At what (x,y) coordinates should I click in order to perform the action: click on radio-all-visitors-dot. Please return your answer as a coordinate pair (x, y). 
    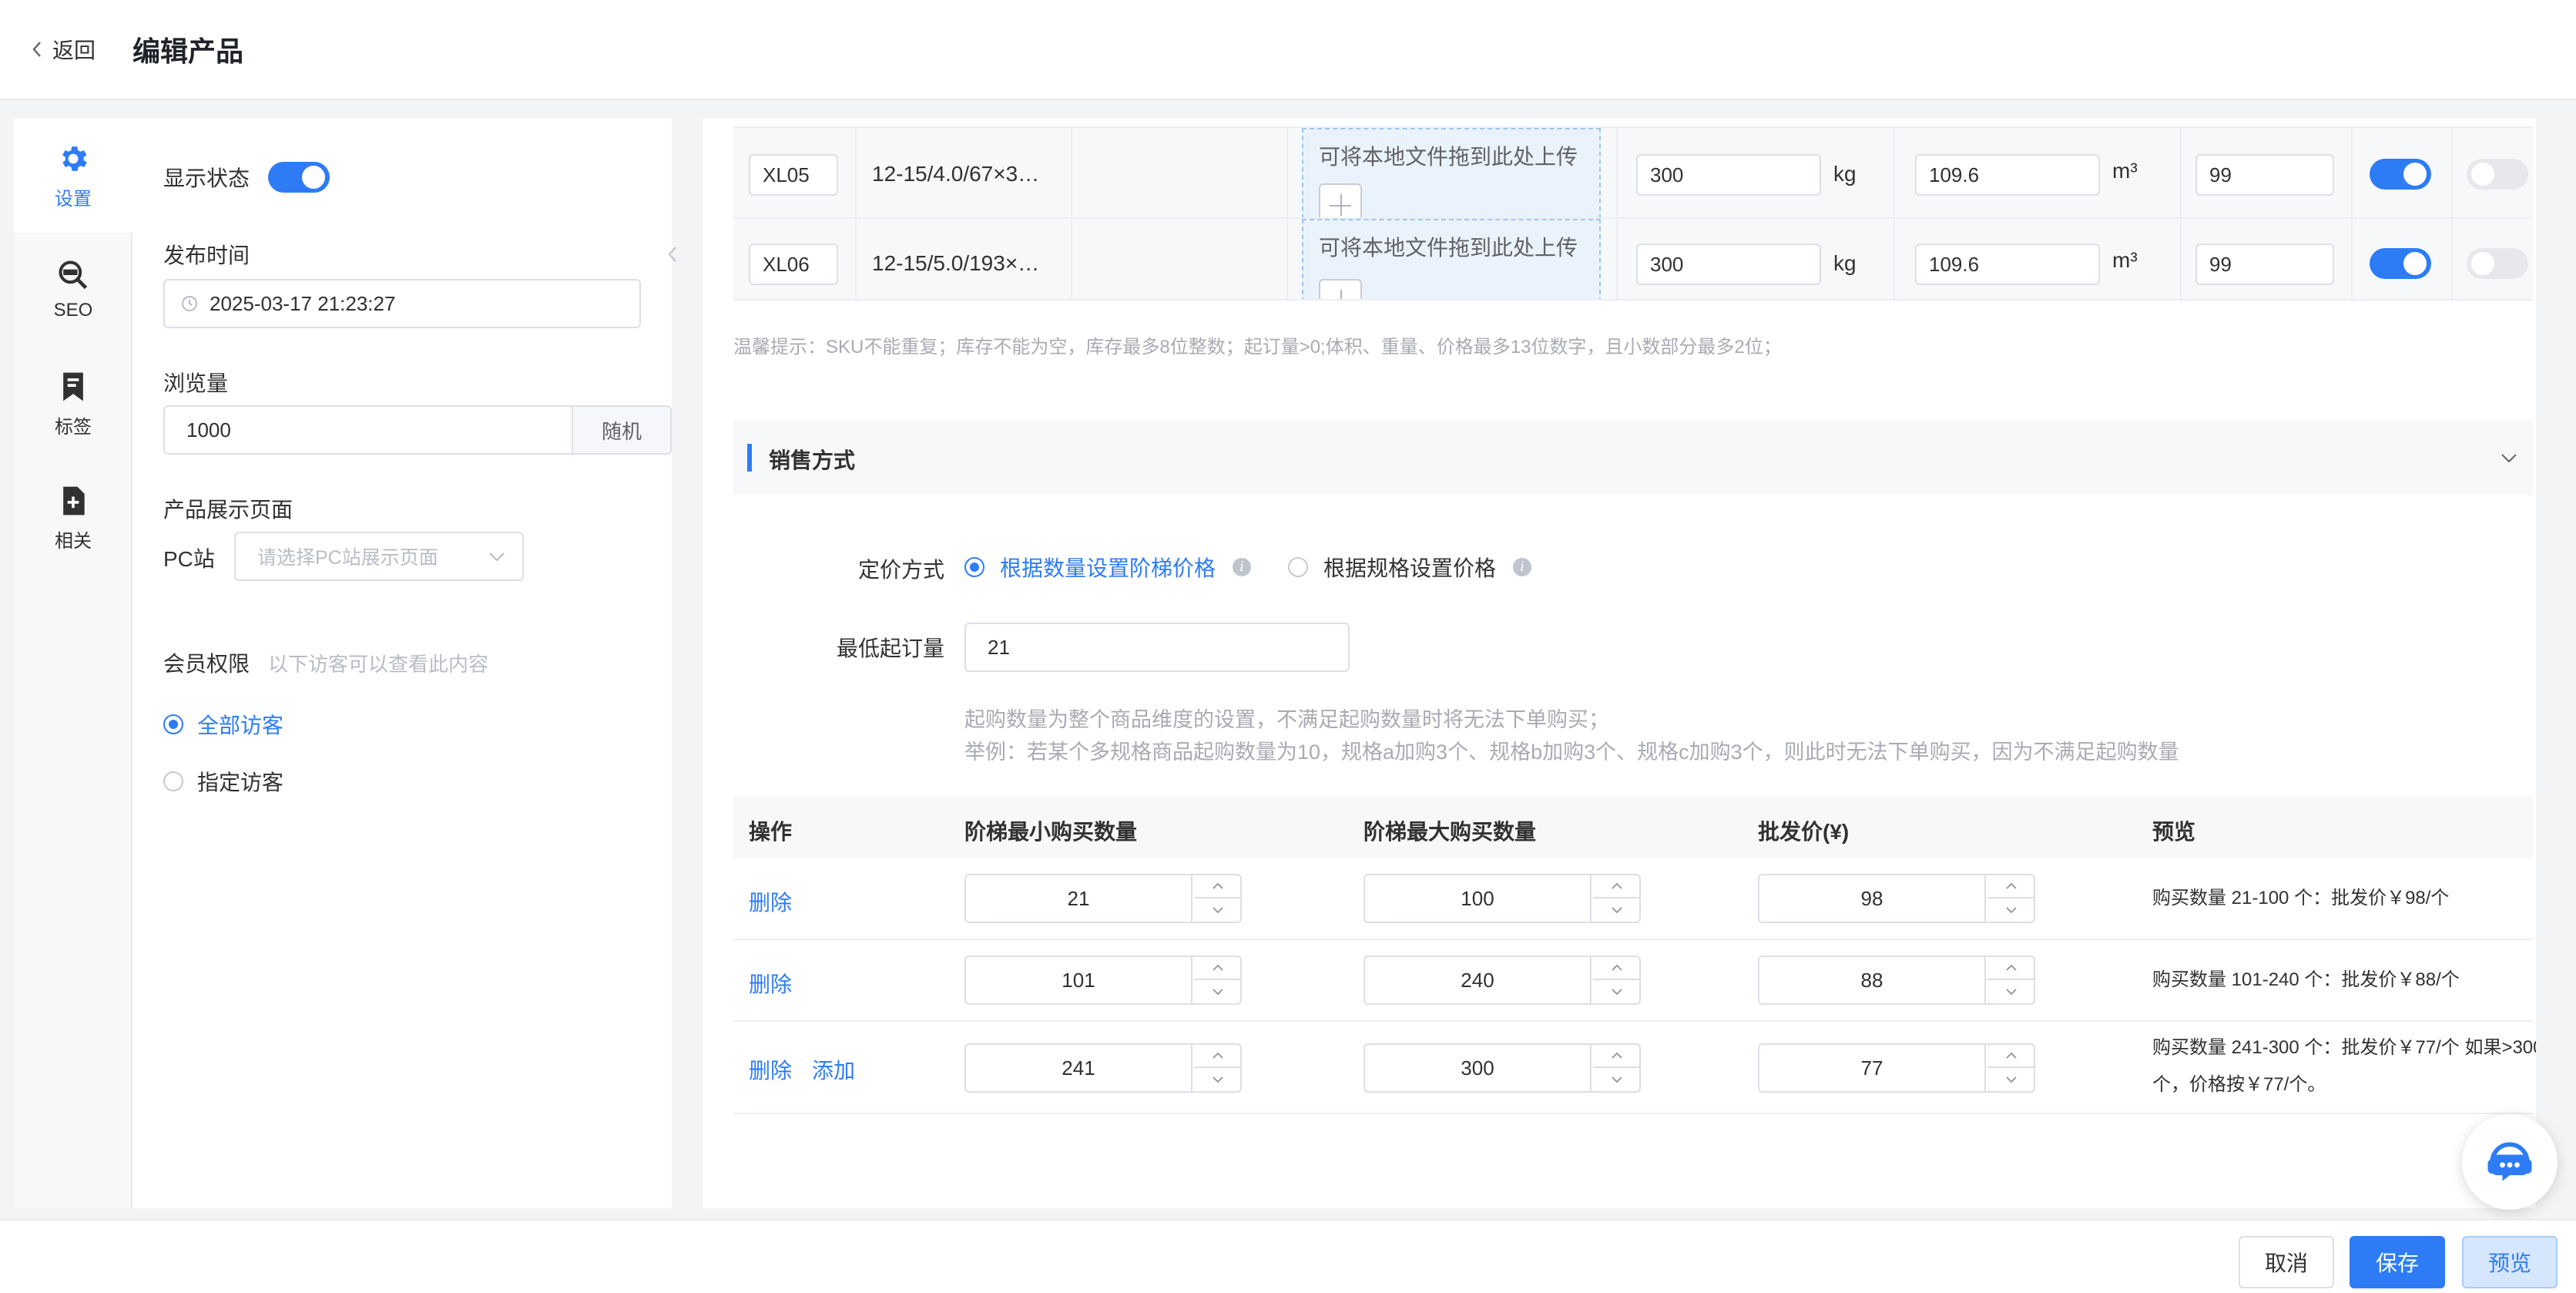
    Looking at the image, I should click on (173, 724).